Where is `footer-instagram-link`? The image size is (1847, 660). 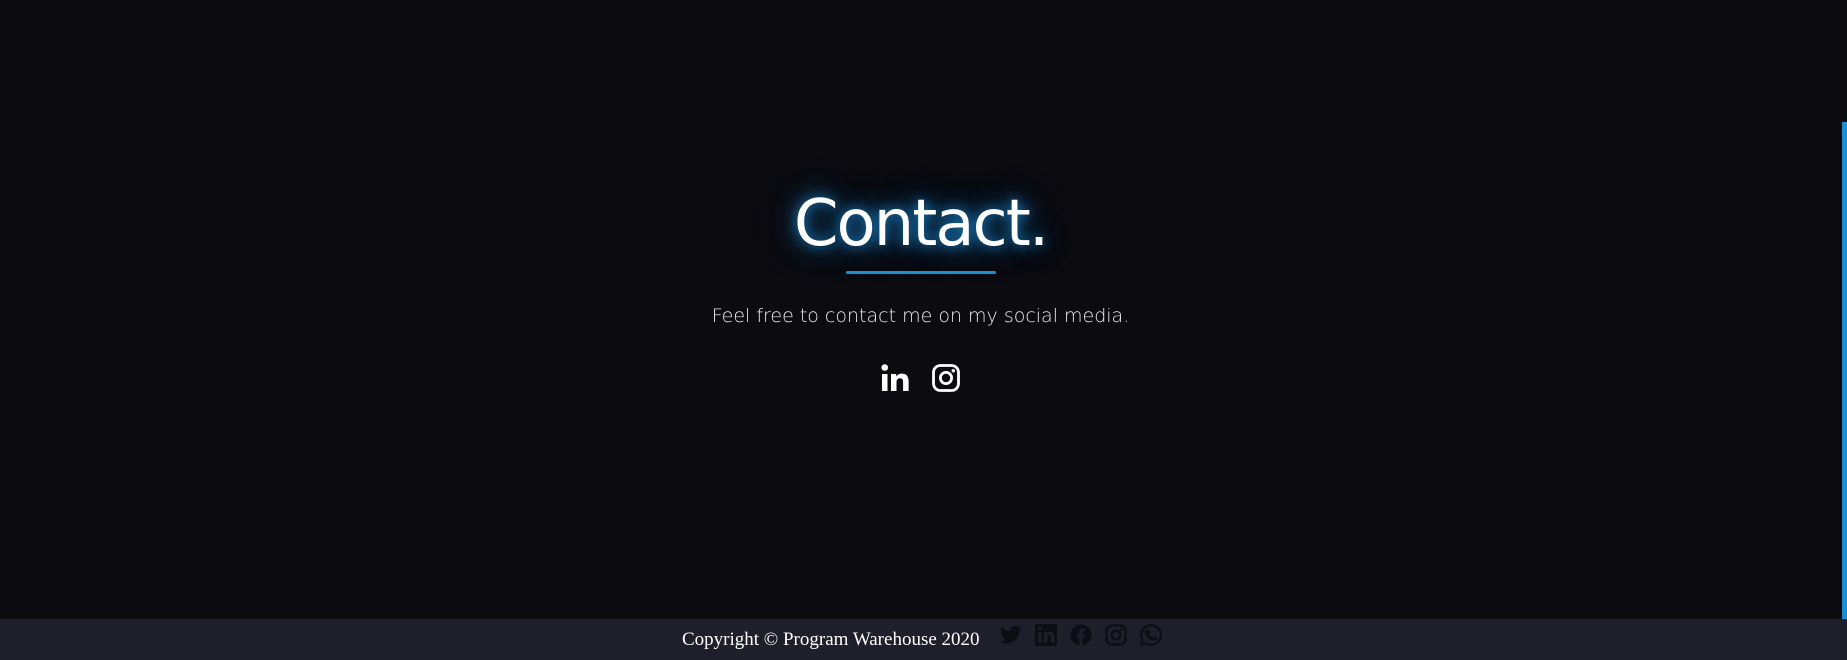
footer-instagram-link is located at coordinates (1116, 636).